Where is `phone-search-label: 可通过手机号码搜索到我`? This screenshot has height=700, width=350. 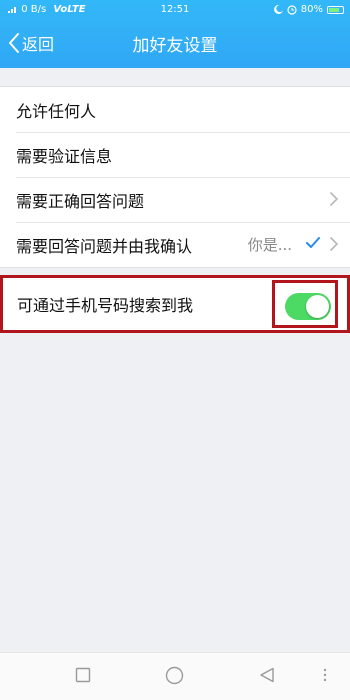
phone-search-label: 可通过手机号码搜索到我 is located at coordinates (105, 305).